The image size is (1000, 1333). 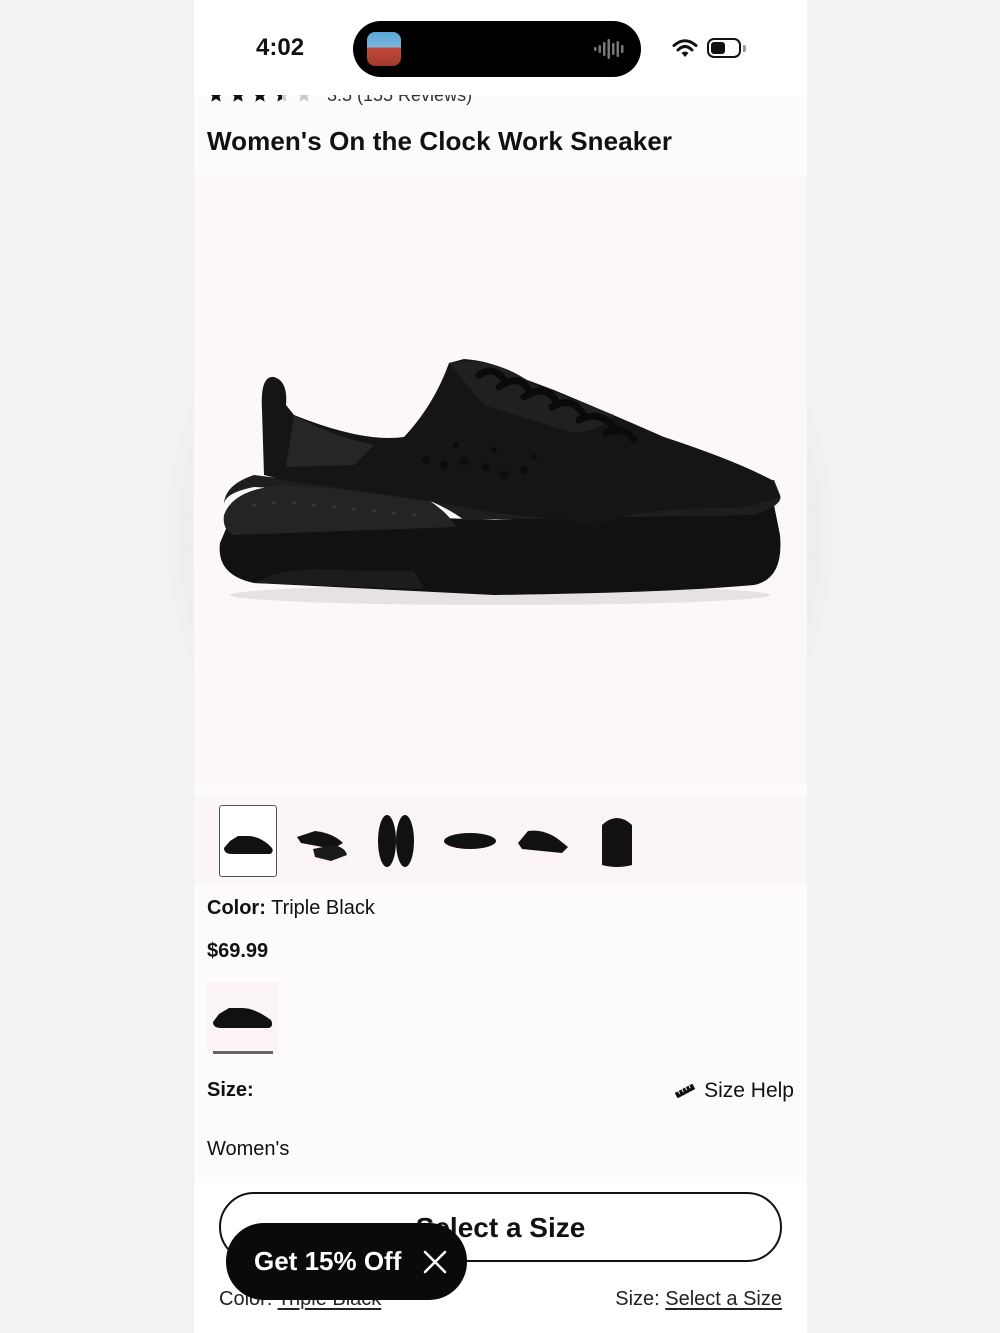 I want to click on thumbnail-three-quarter, so click(x=543, y=841).